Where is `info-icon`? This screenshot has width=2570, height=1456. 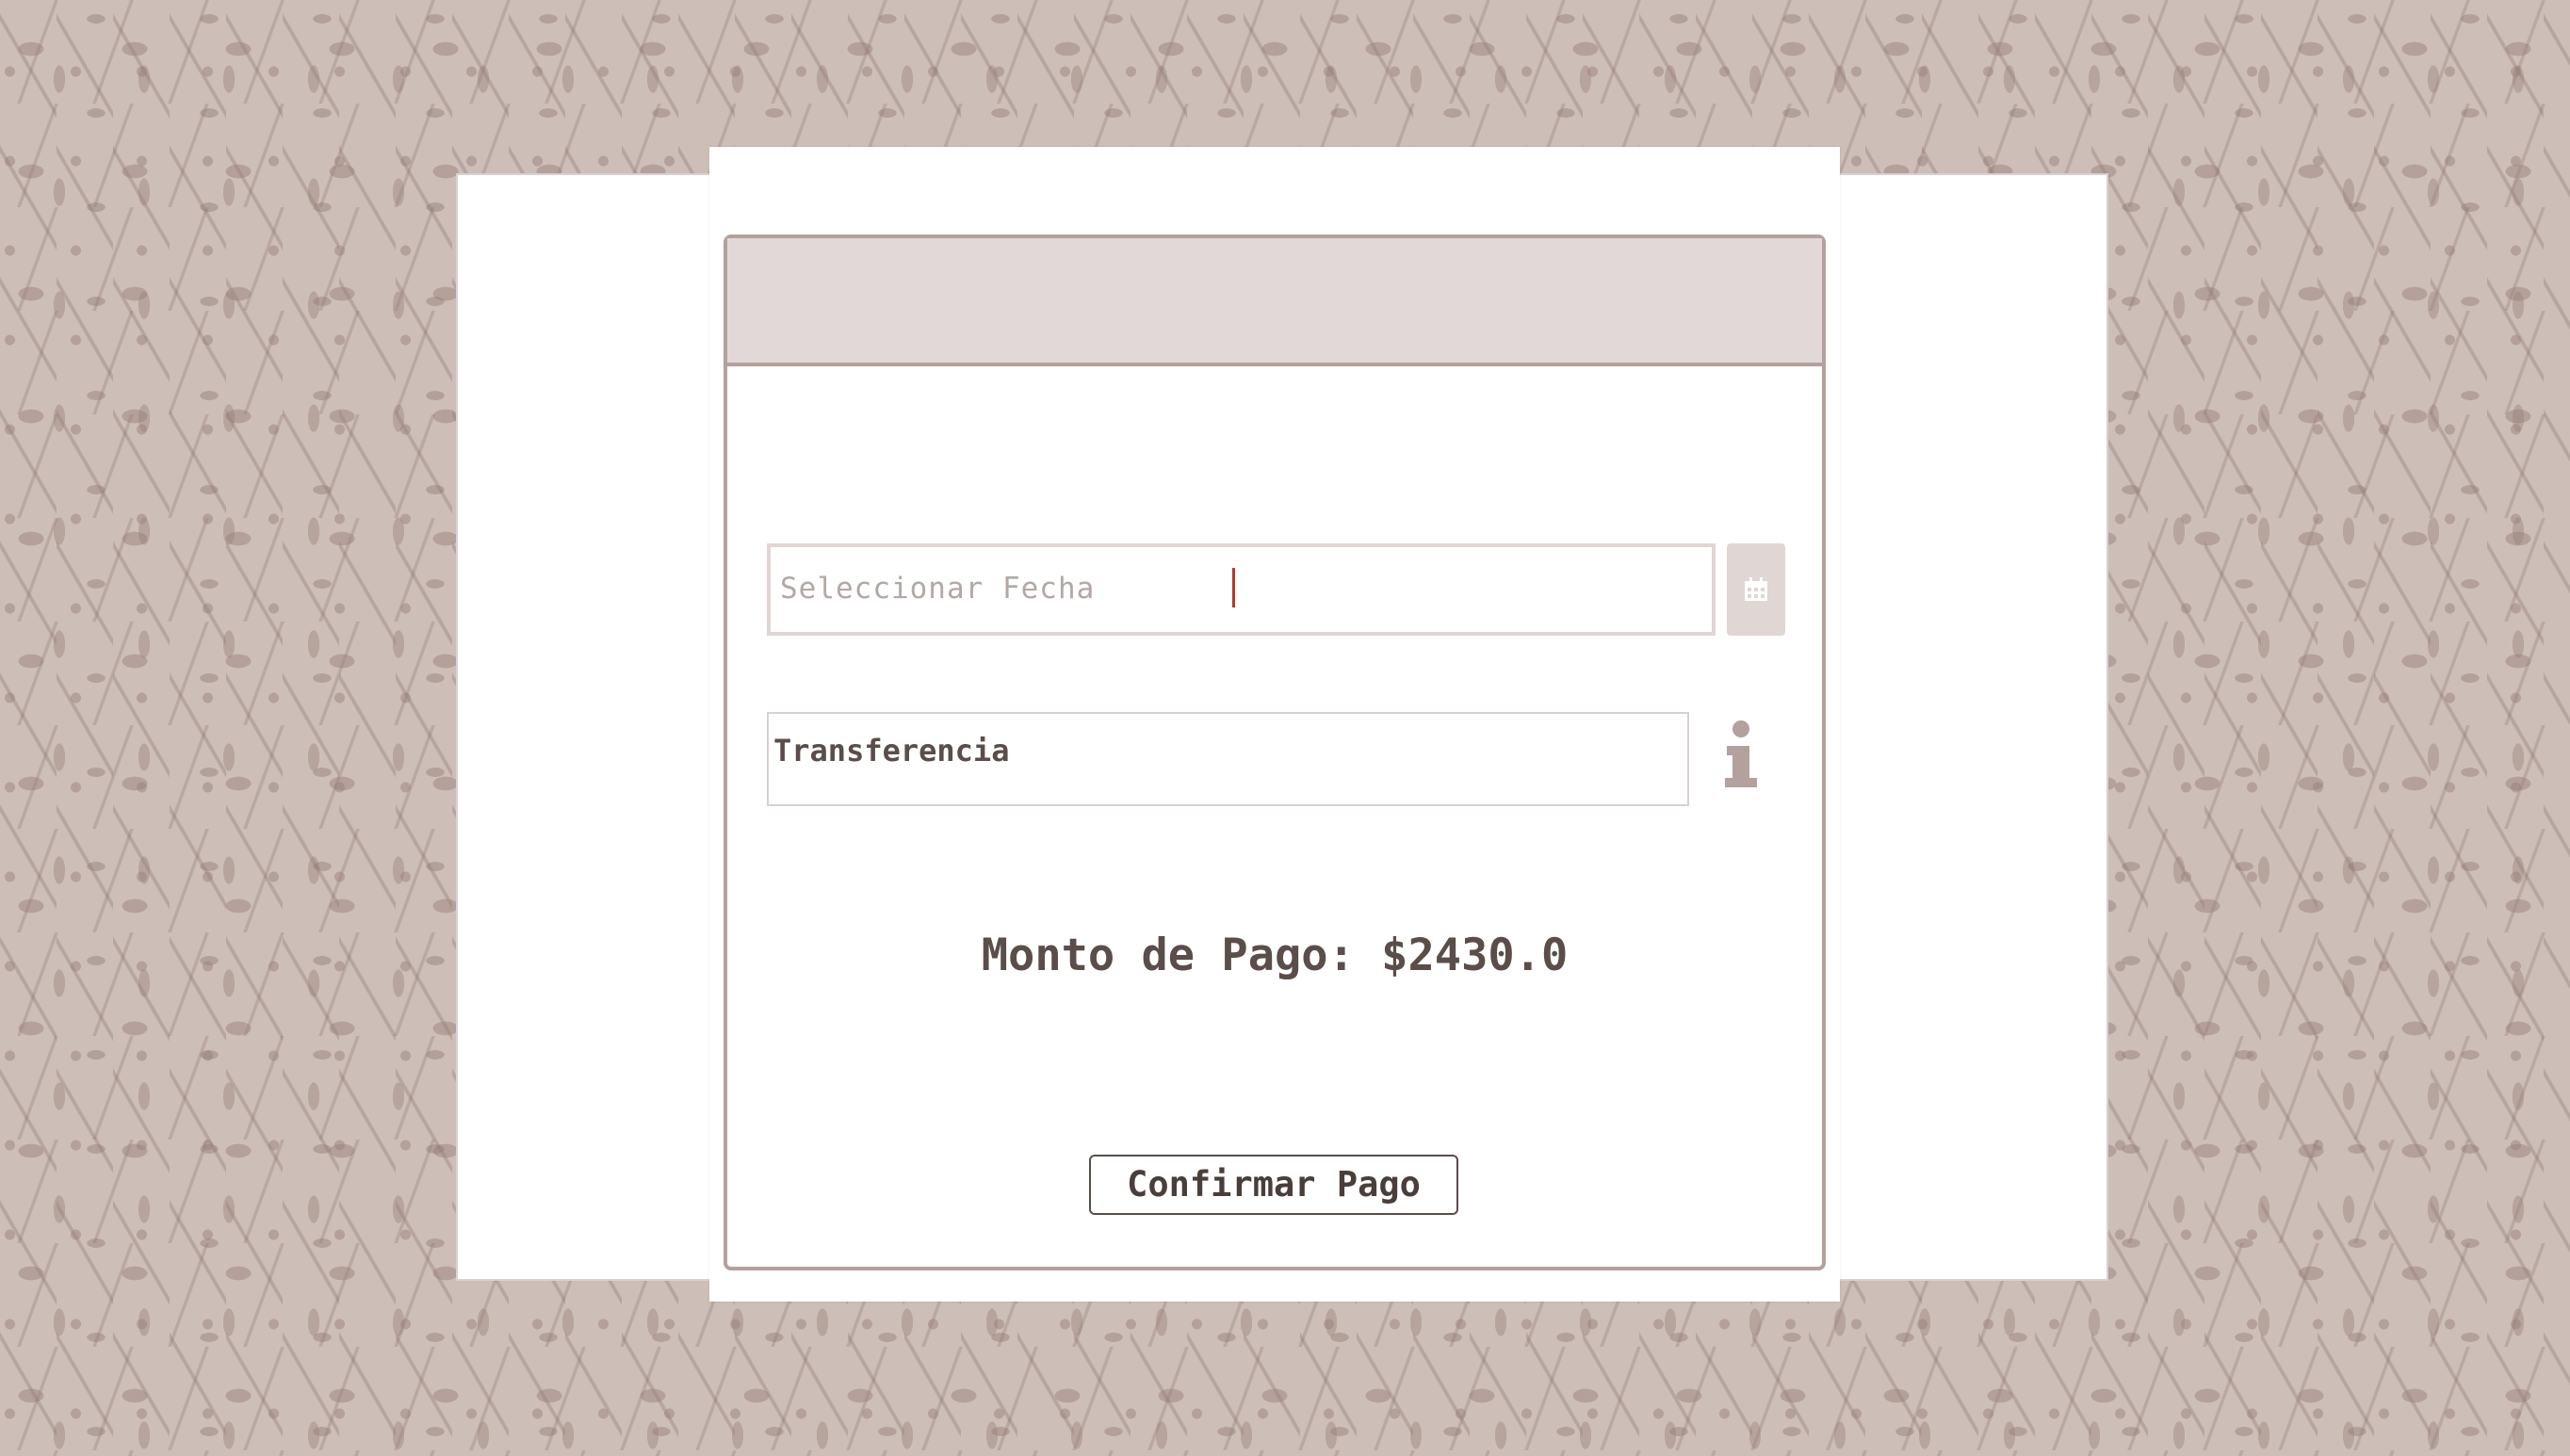
info-icon is located at coordinates (1743, 755).